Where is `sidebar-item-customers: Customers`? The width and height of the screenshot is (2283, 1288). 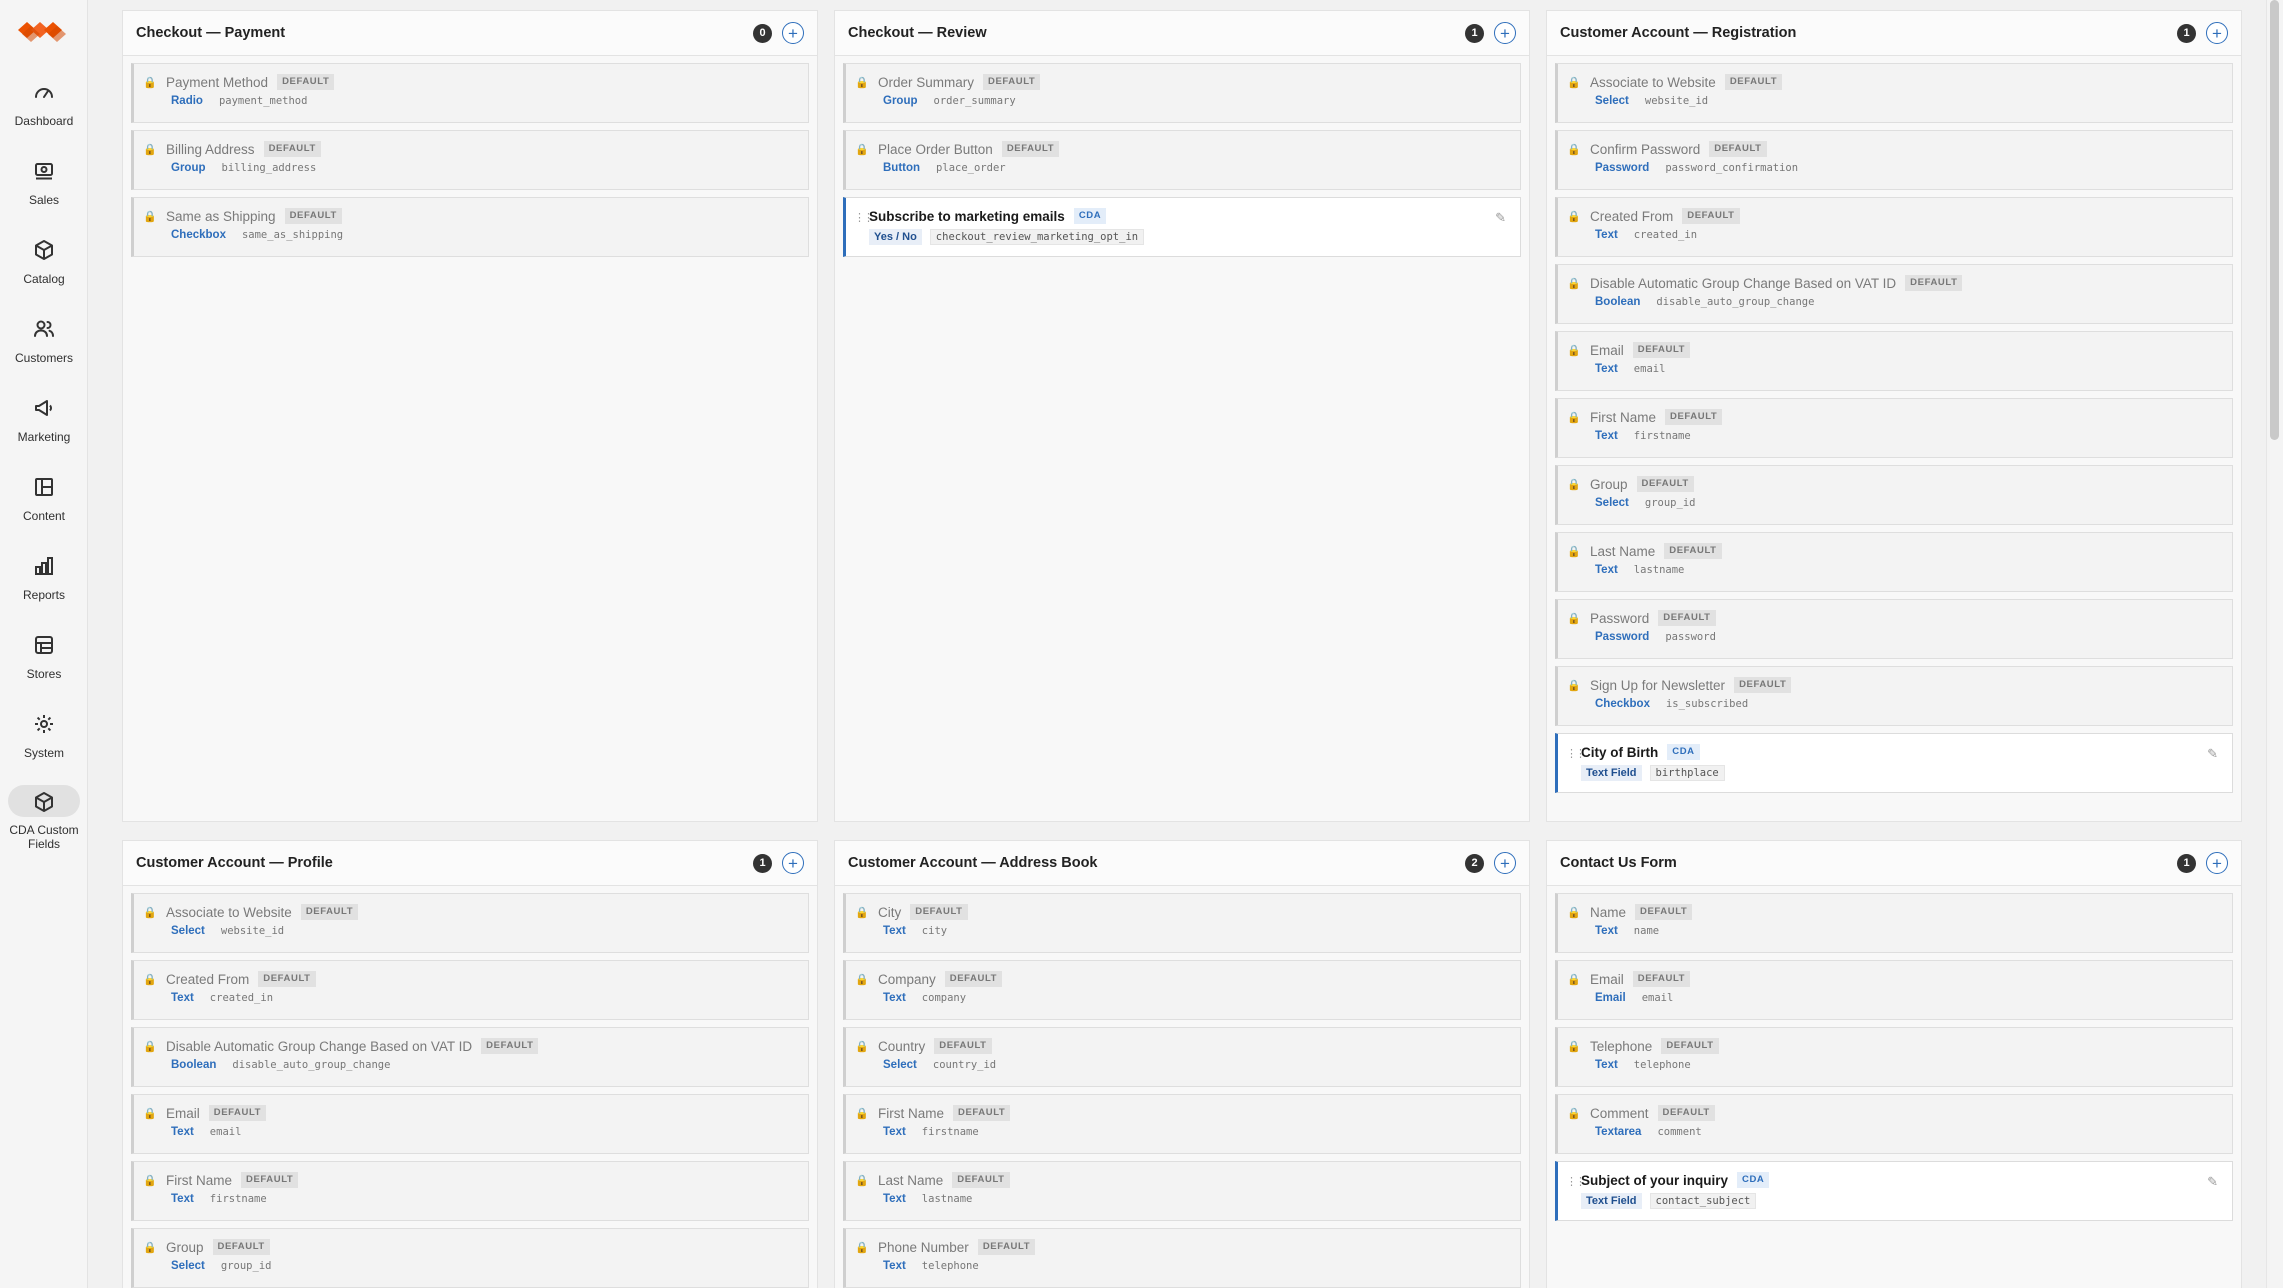
sidebar-item-customers: Customers is located at coordinates (44, 346).